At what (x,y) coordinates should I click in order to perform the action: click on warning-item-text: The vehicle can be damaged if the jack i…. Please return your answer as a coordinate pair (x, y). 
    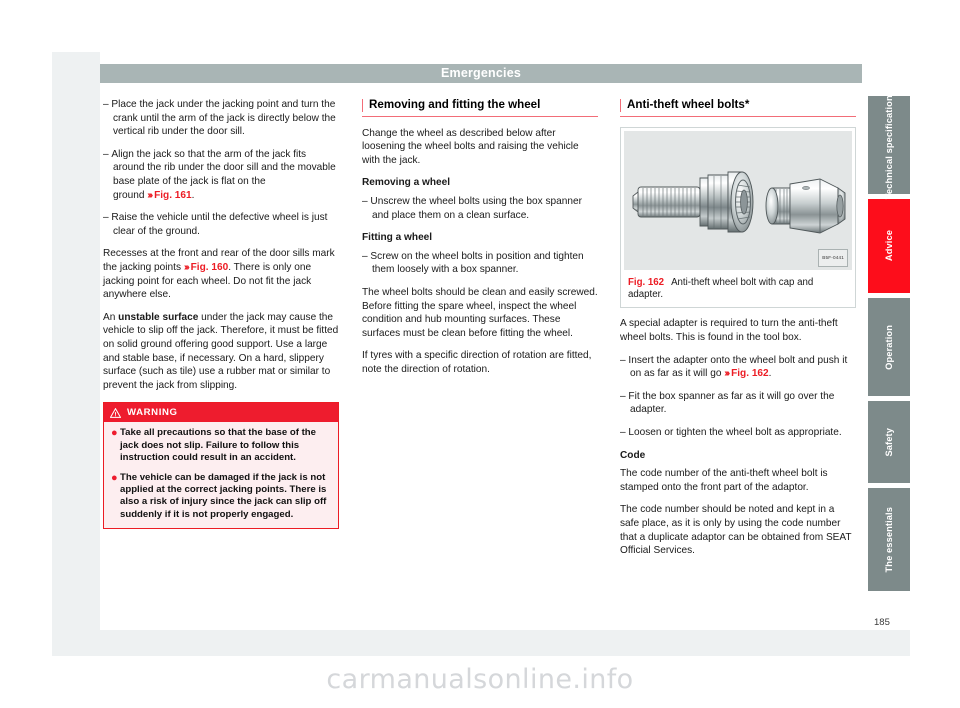
    Looking at the image, I should click on (223, 495).